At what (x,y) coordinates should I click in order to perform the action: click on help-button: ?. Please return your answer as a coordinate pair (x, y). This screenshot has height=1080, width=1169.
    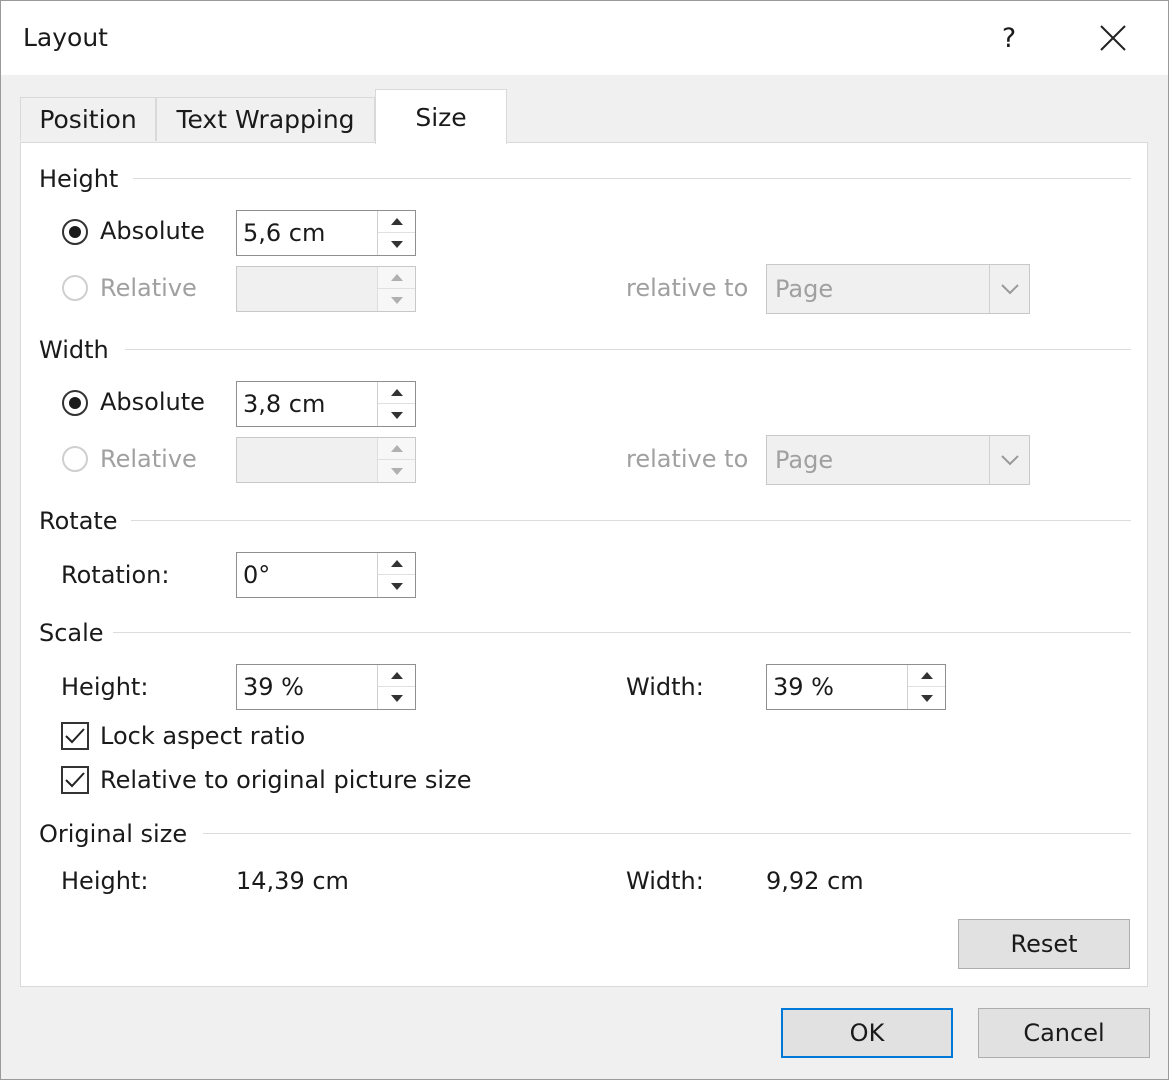
    Looking at the image, I should click on (1009, 38).